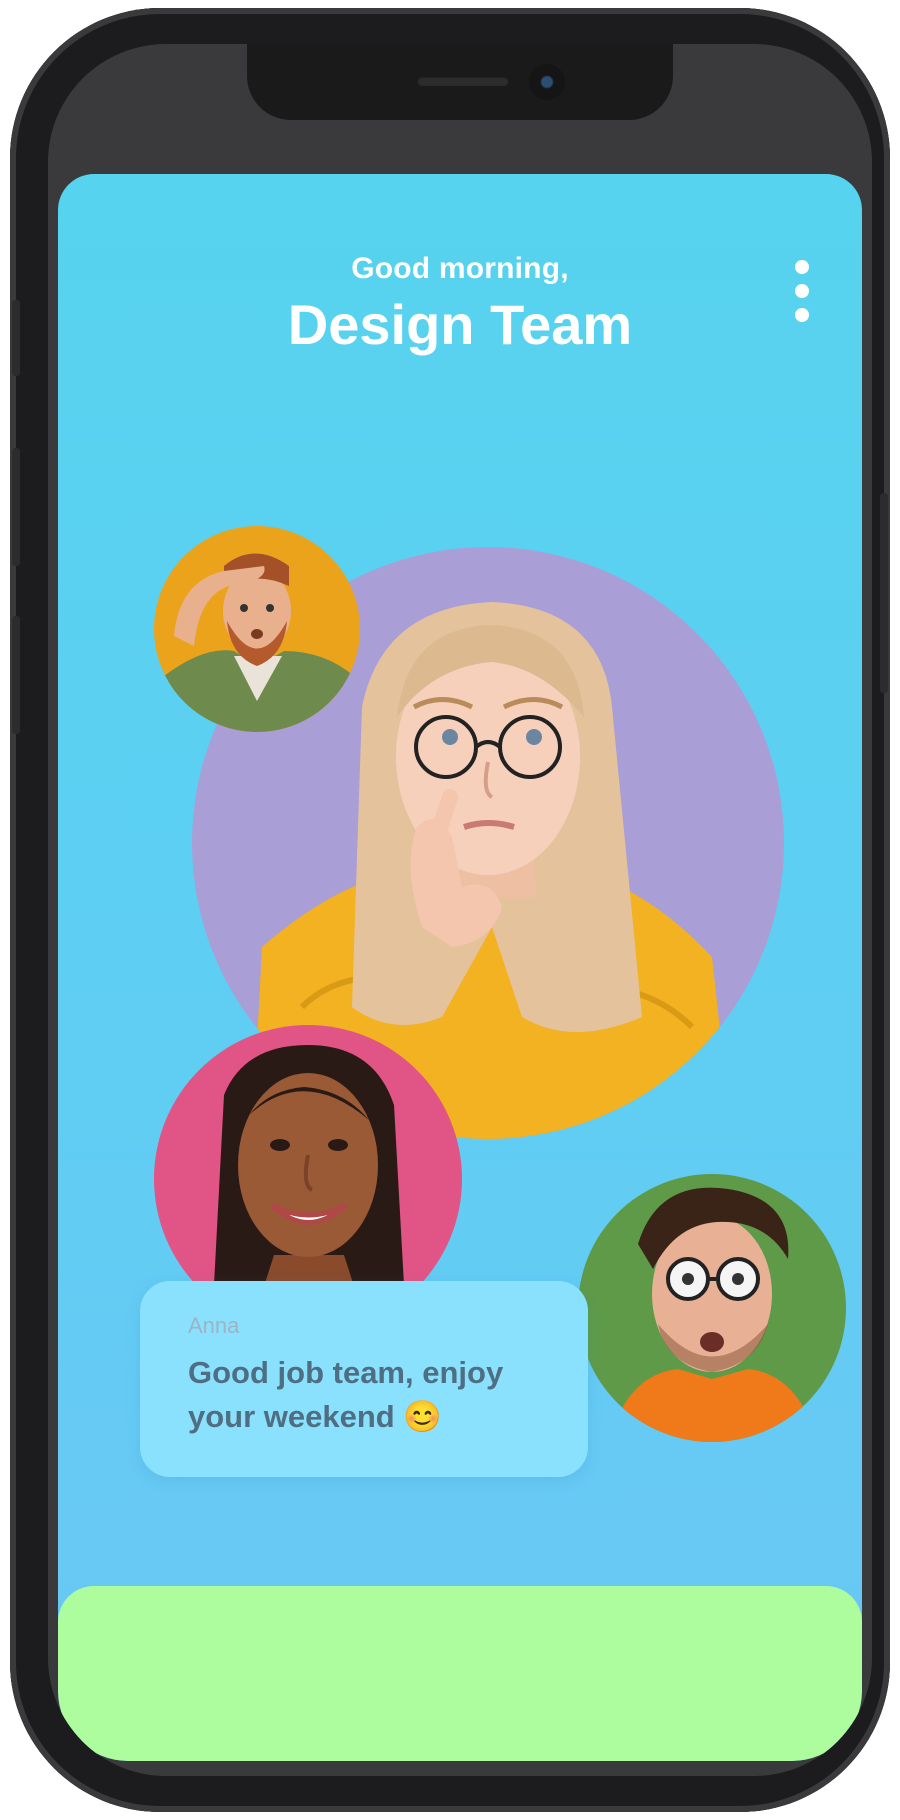  What do you see at coordinates (346, 1394) in the screenshot?
I see `message-text: Good job team, enjoy your weekend 😊` at bounding box center [346, 1394].